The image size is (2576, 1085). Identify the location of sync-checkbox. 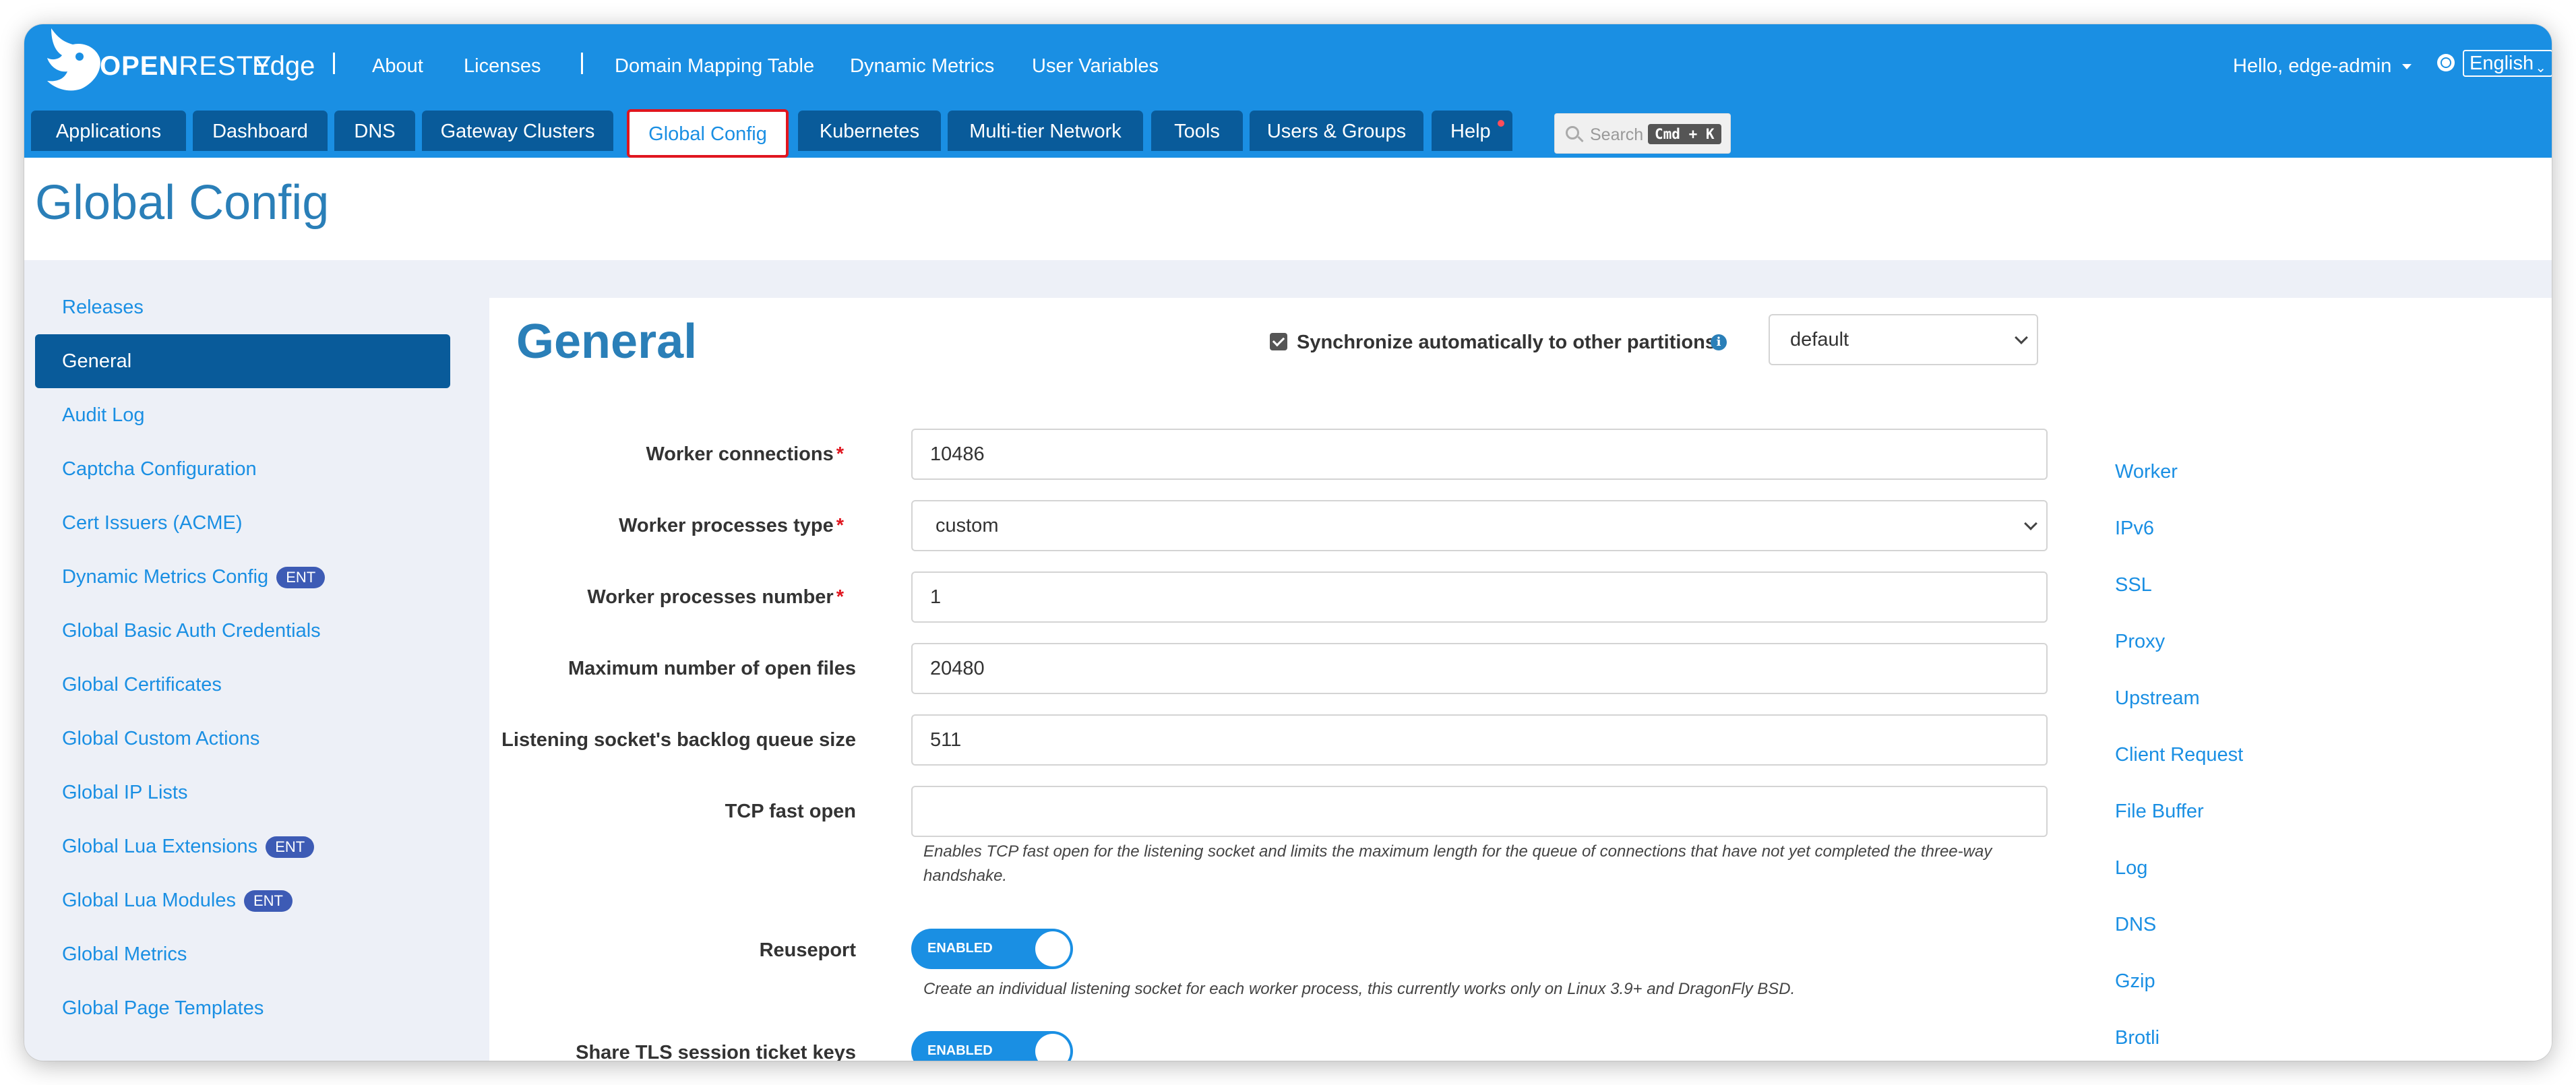
(1279, 341).